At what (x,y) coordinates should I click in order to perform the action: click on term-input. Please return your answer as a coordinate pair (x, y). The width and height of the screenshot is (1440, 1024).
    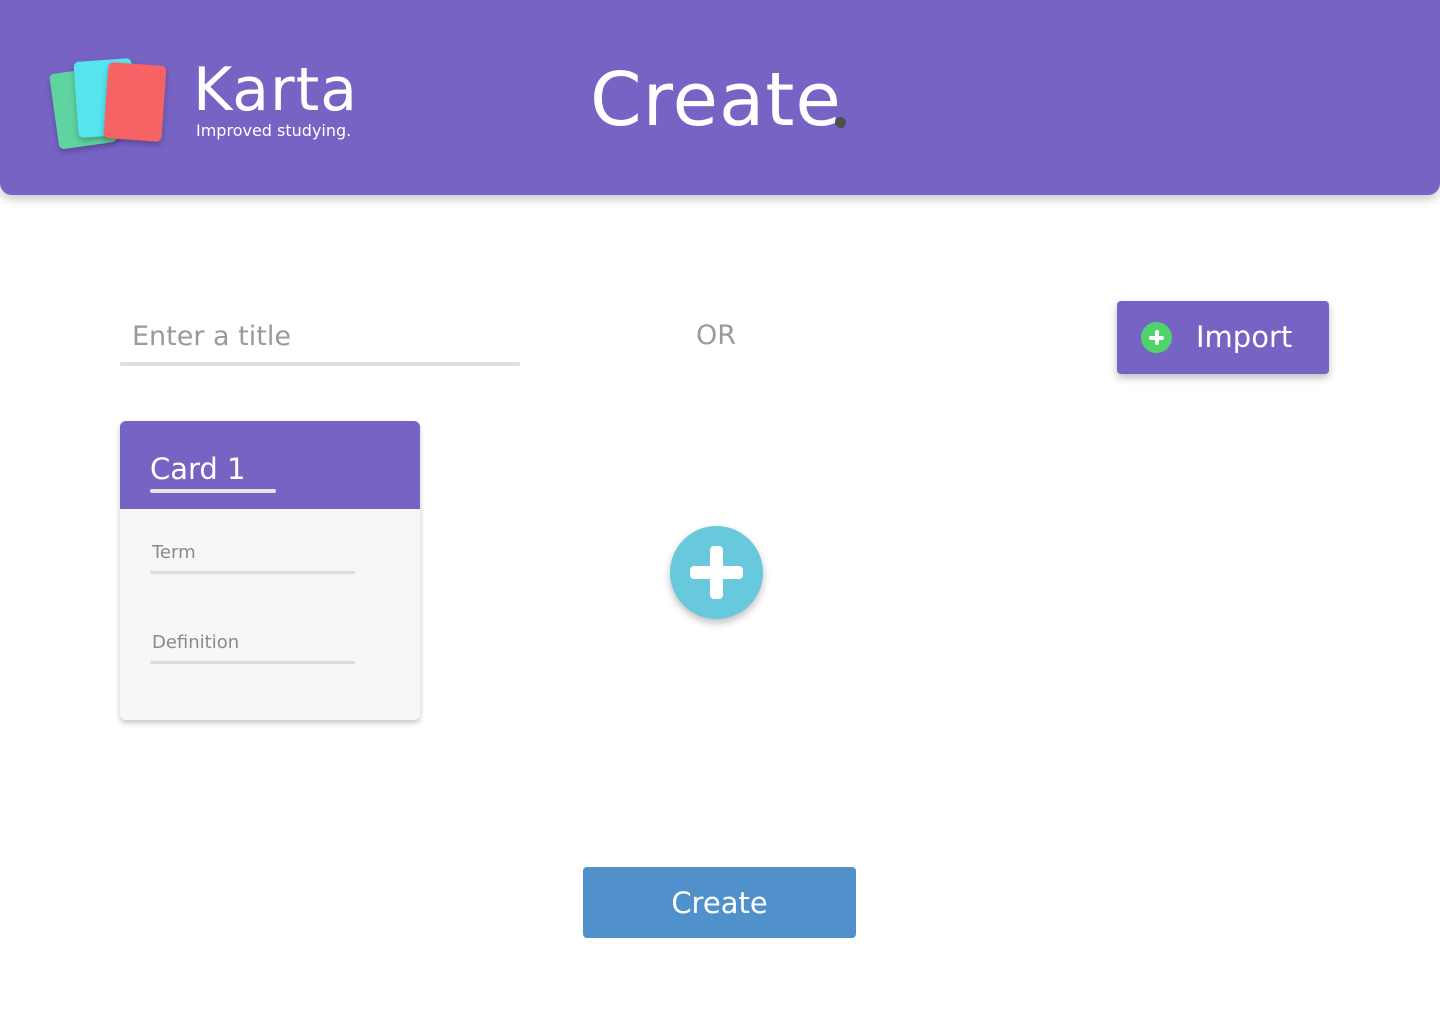
    Looking at the image, I should click on (252, 554).